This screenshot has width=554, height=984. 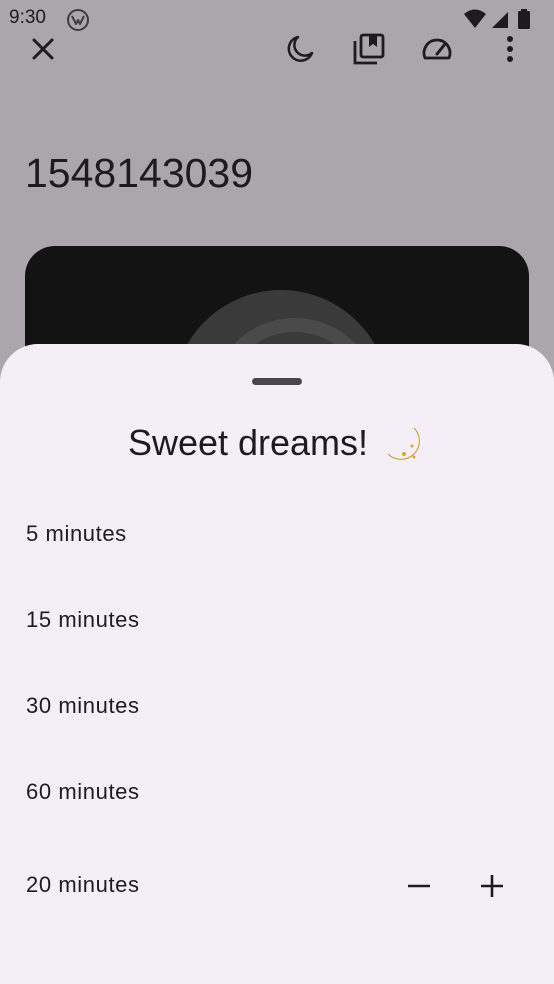 What do you see at coordinates (419, 886) in the screenshot?
I see `minus-icon` at bounding box center [419, 886].